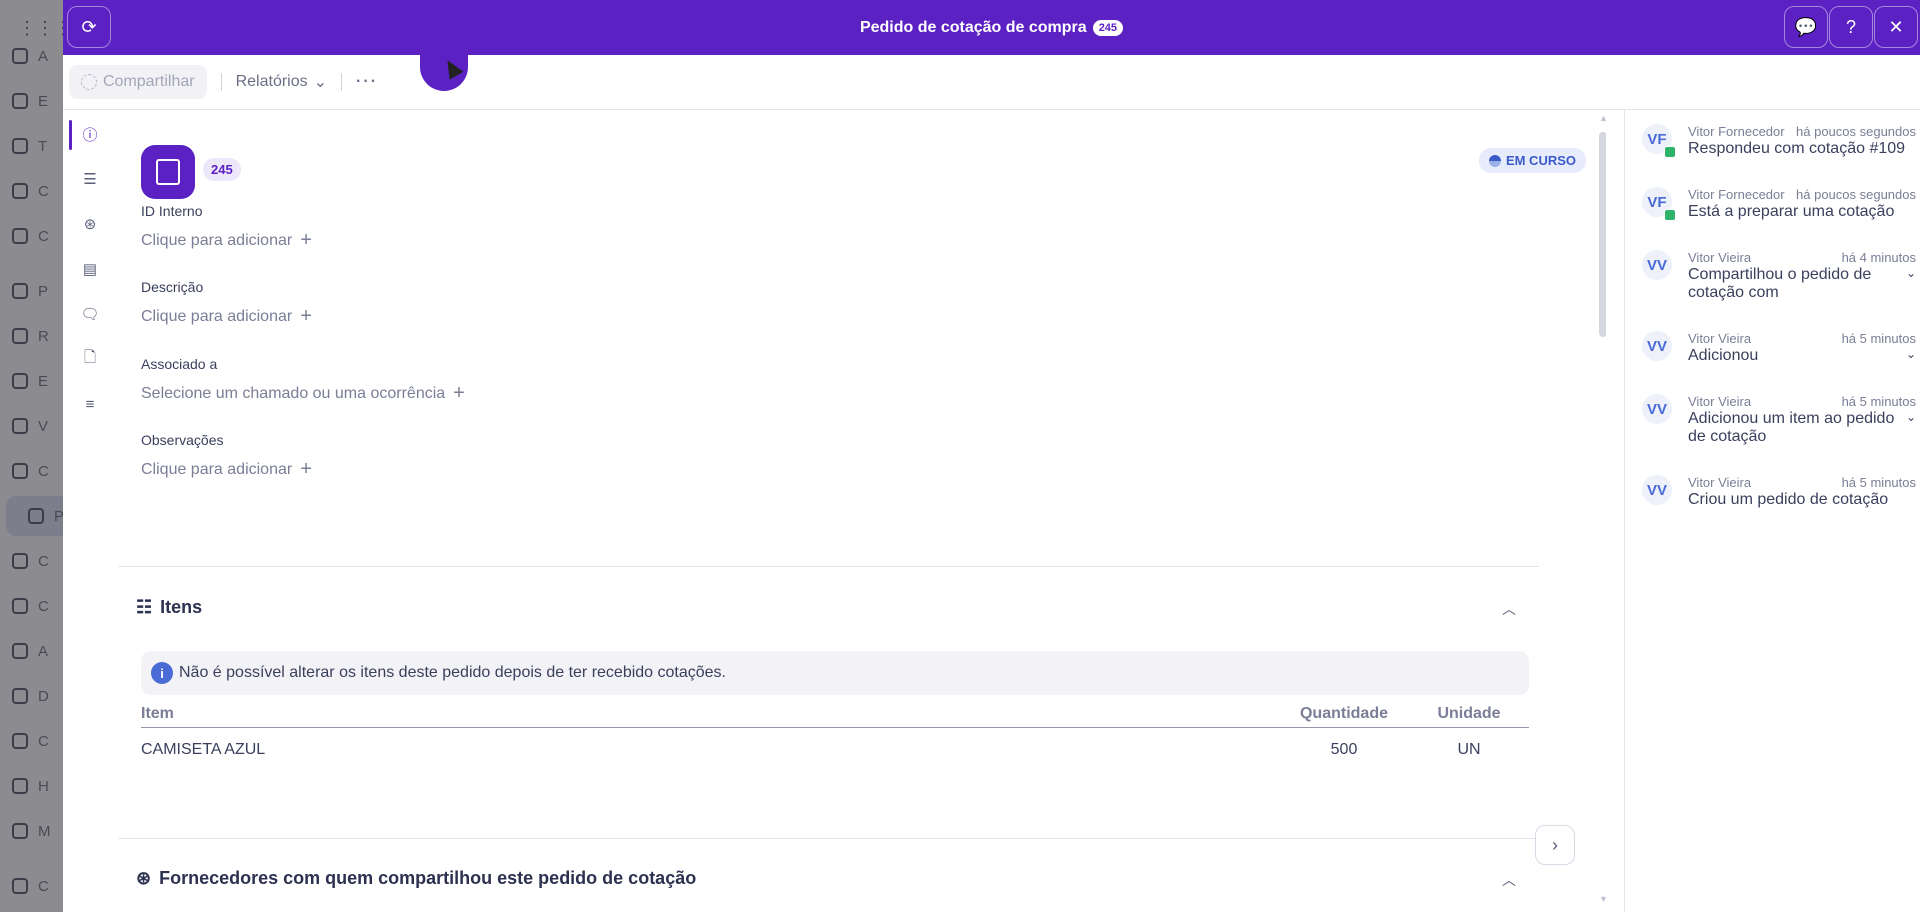  Describe the element at coordinates (172, 211) in the screenshot. I see `field-label: ID Interno` at that location.